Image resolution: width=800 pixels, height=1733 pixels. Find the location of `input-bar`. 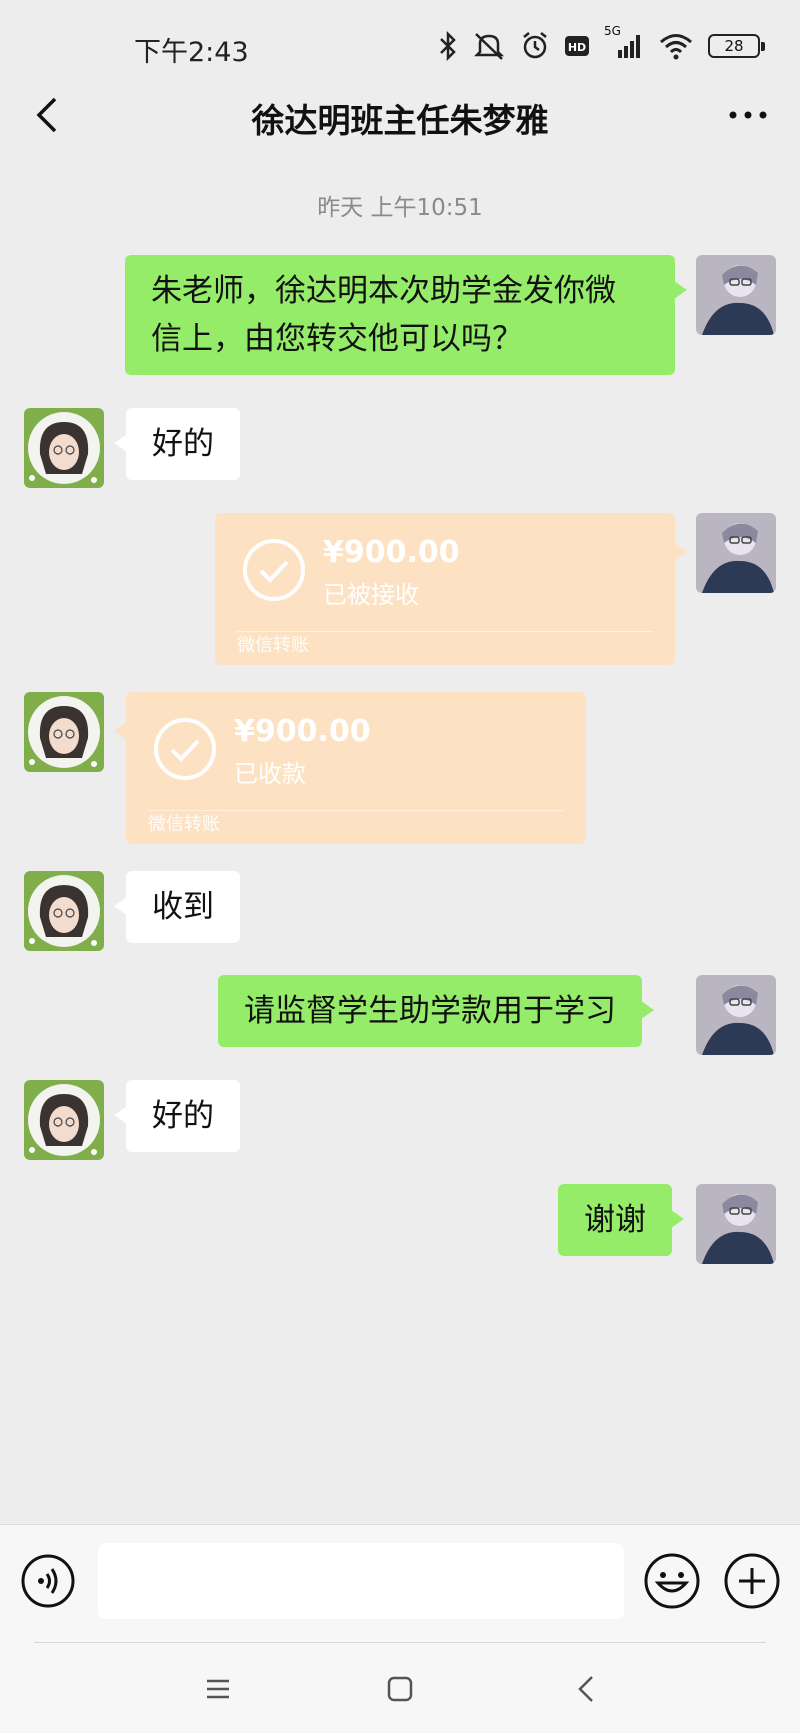

input-bar is located at coordinates (400, 1583).